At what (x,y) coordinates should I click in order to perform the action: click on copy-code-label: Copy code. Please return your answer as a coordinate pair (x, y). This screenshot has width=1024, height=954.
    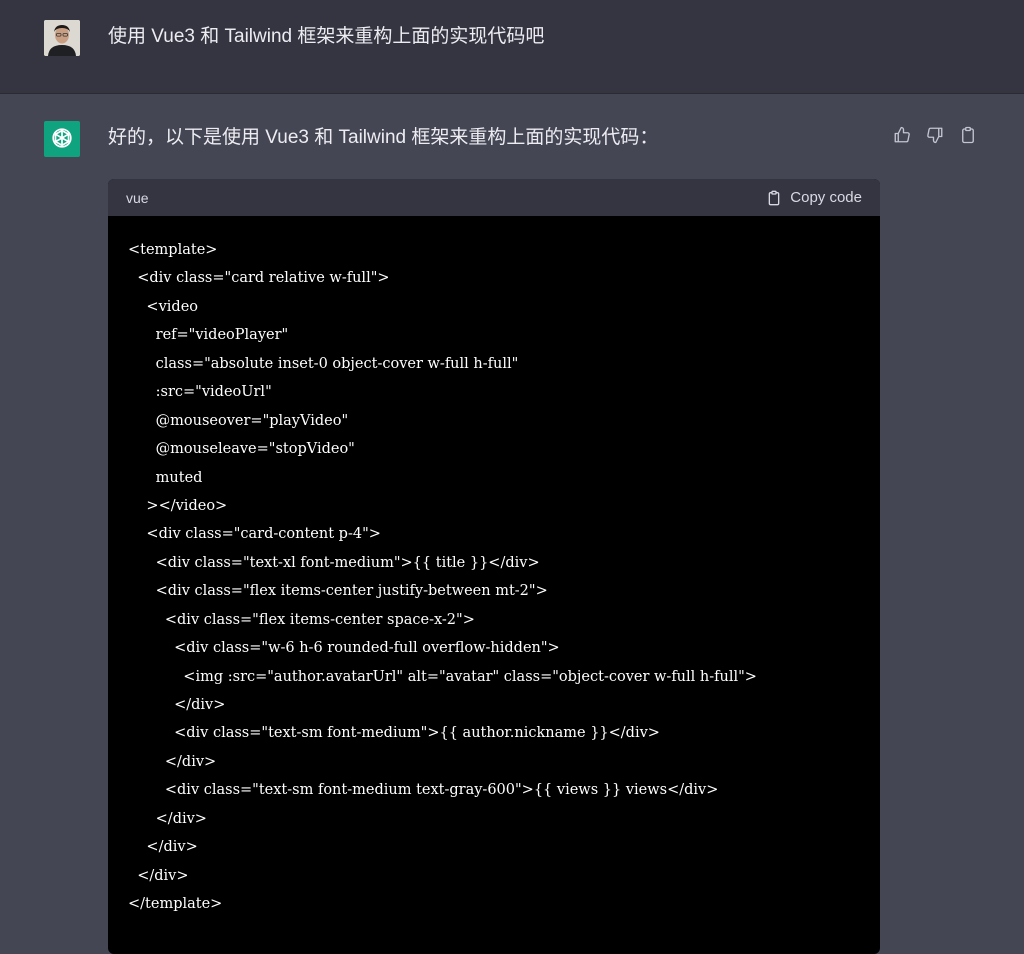
    Looking at the image, I should click on (826, 197).